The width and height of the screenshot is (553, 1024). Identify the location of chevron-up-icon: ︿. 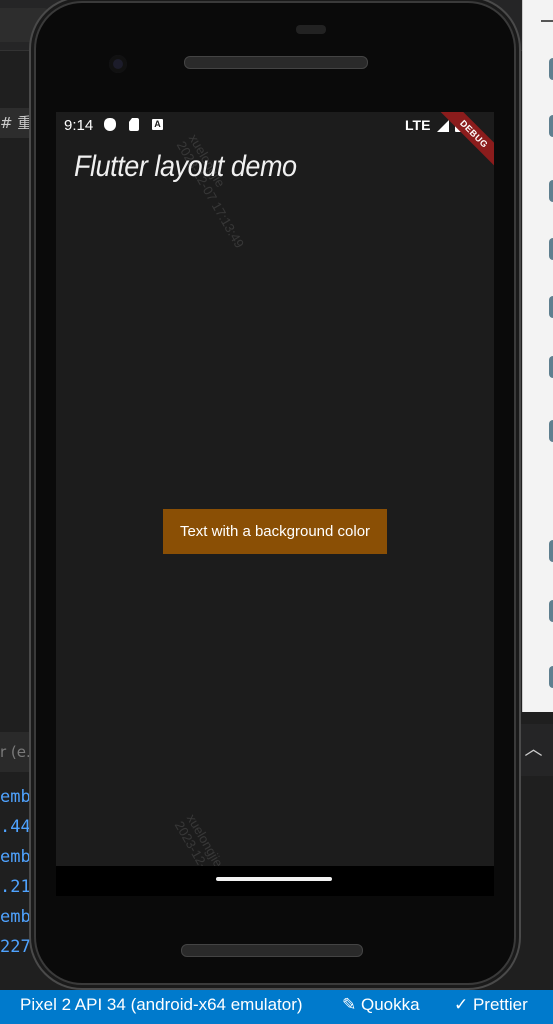
(533, 750).